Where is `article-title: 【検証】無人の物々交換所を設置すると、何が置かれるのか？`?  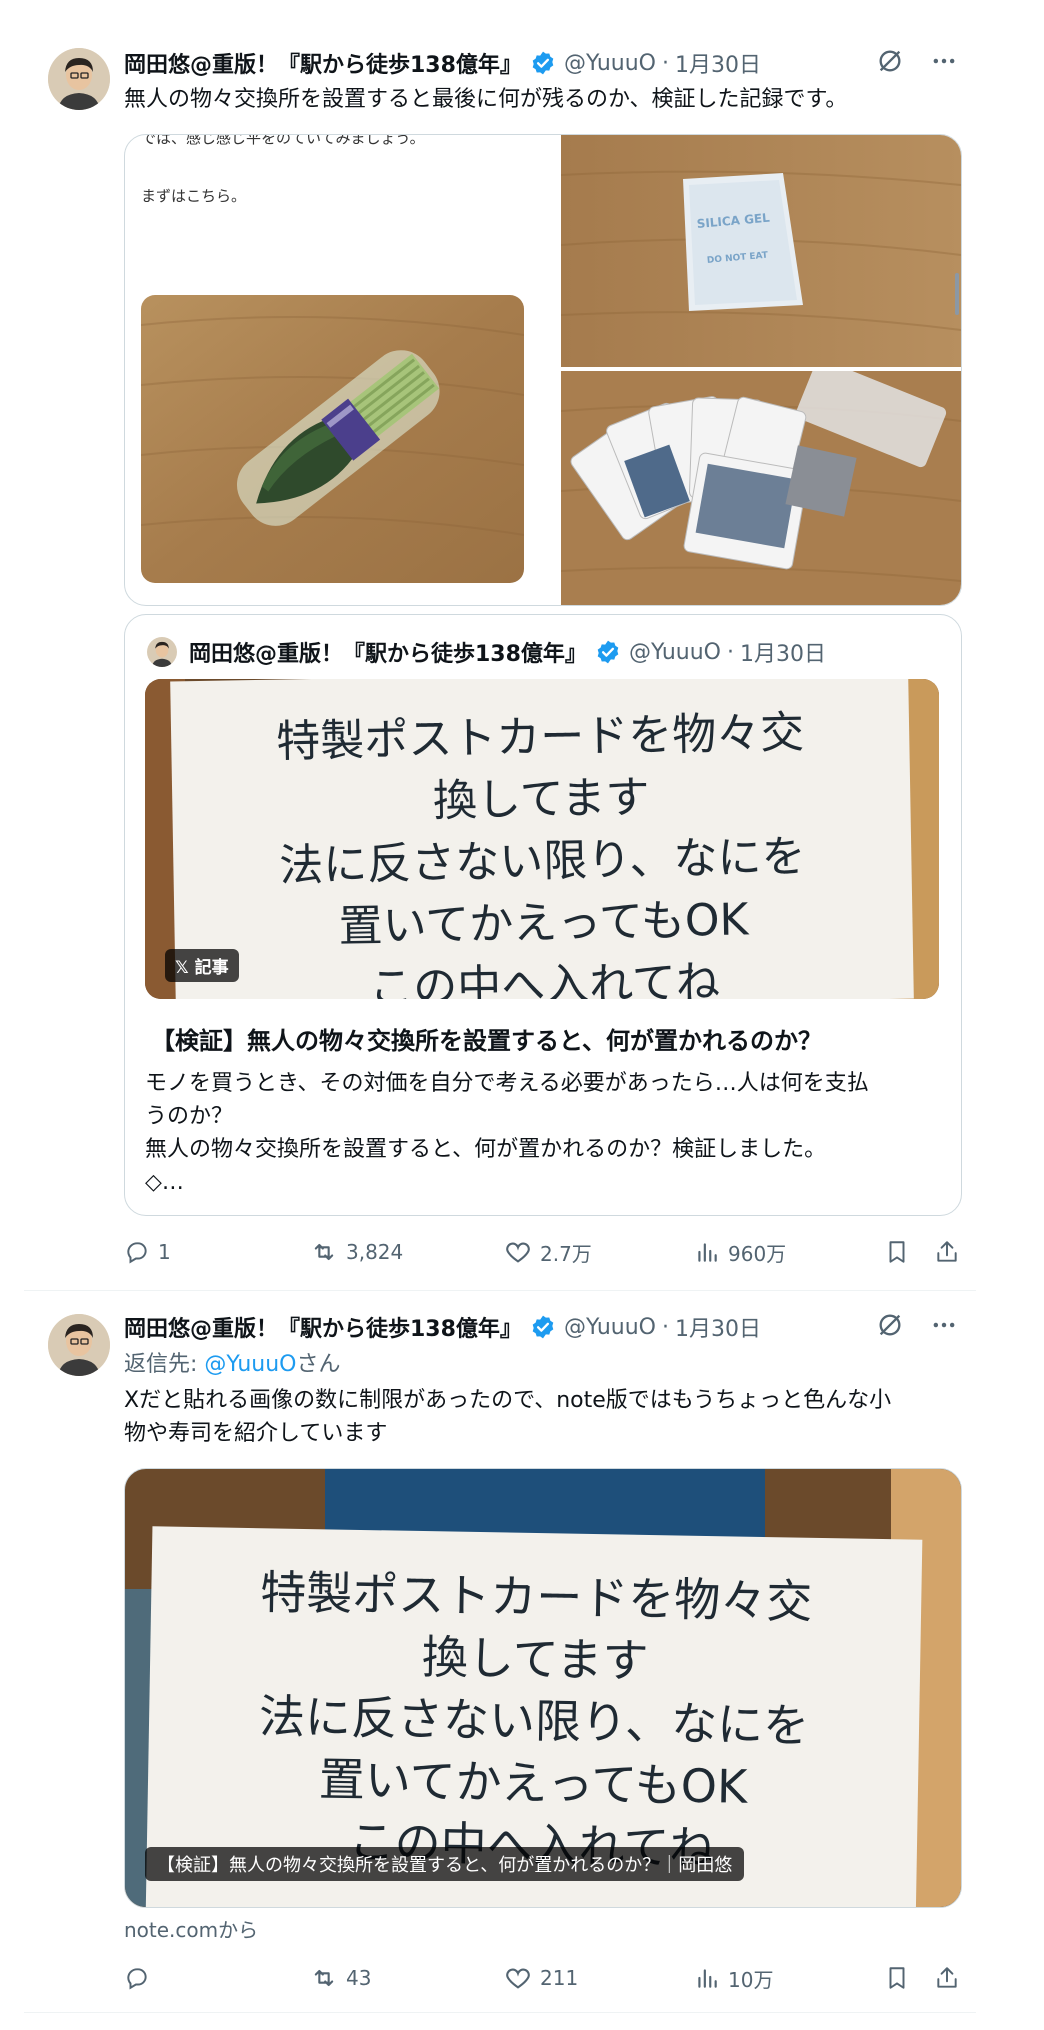
article-title: 【検証】無人の物々交換所を設置すると、何が置かれるのか？ is located at coordinates (486, 1038).